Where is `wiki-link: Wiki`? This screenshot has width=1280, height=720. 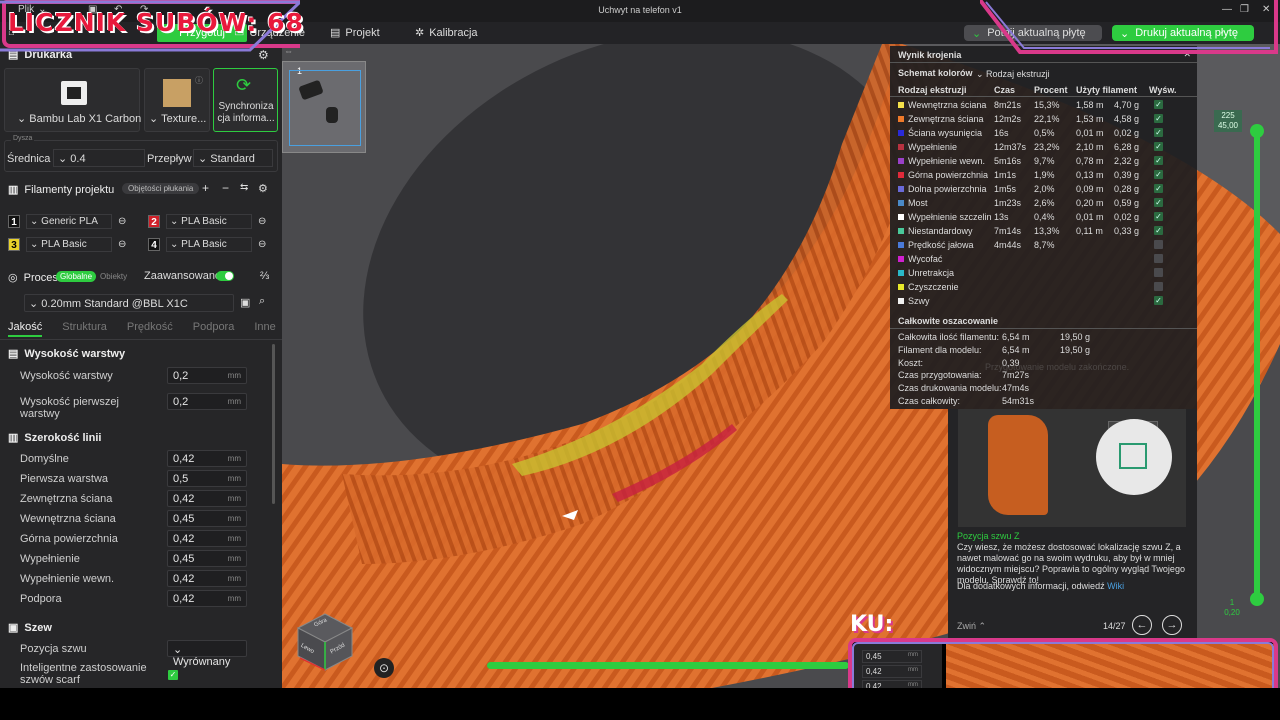
wiki-link: Wiki is located at coordinates (1115, 586).